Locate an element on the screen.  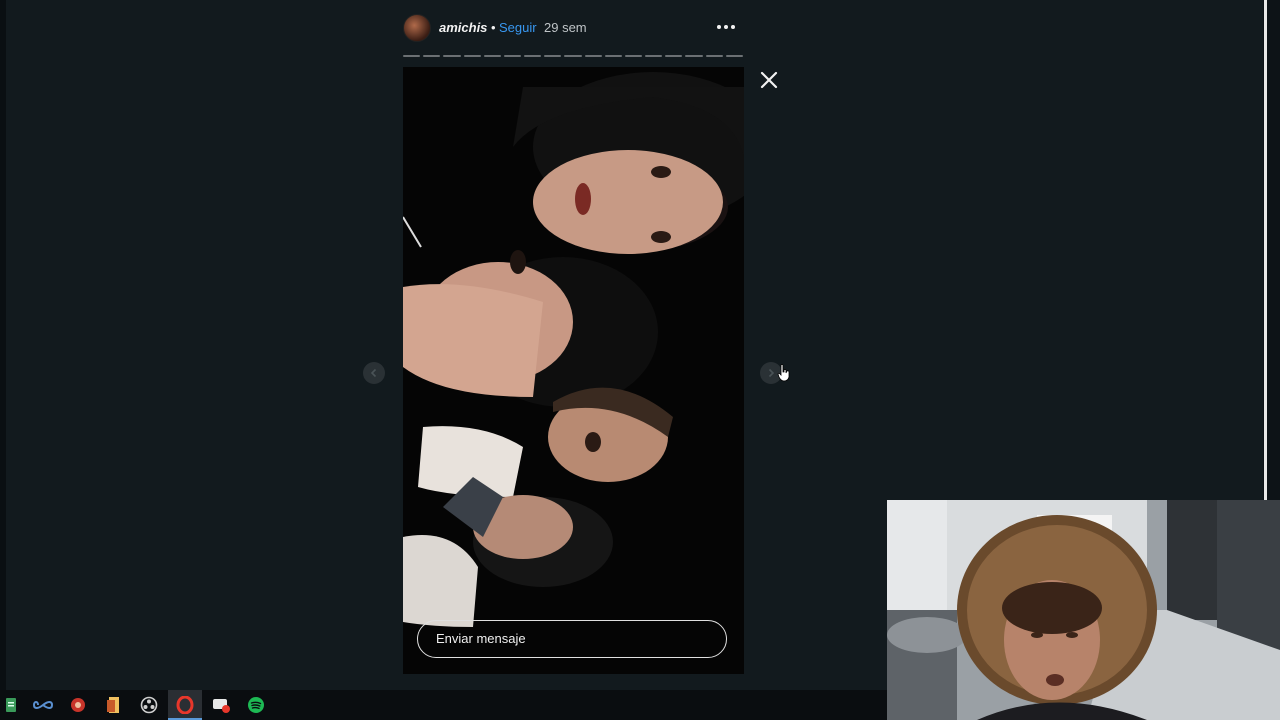
taskbar-app-spotify-icon is located at coordinates (256, 705).